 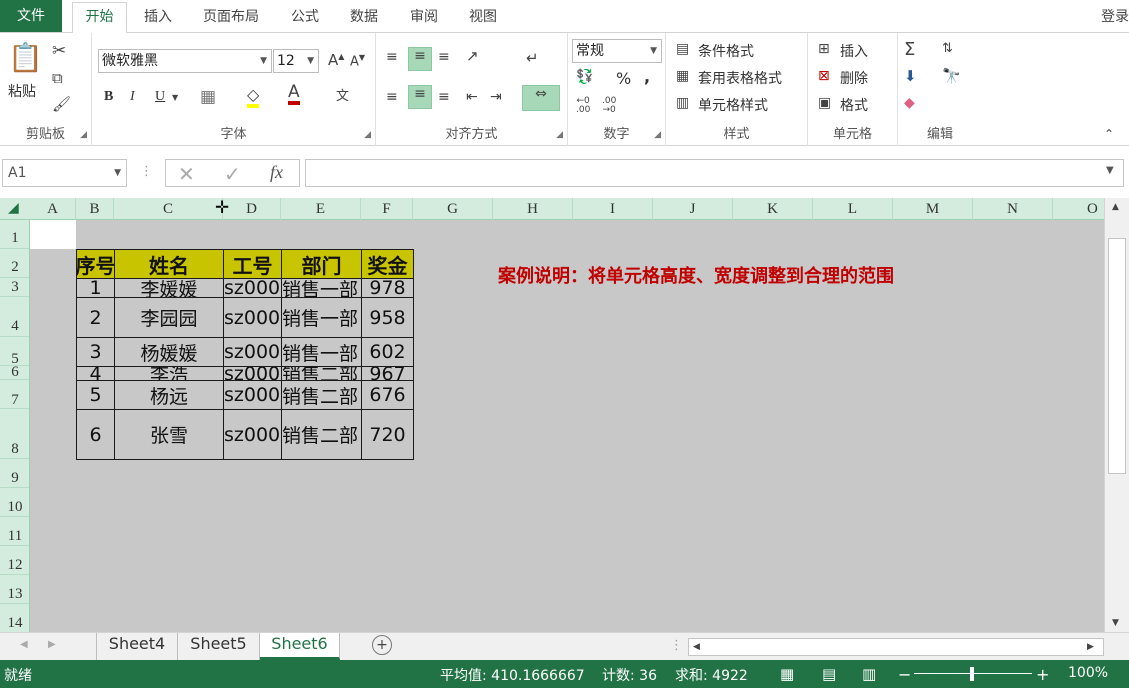 What do you see at coordinates (444, 97) in the screenshot?
I see `align-right-icon: ≡` at bounding box center [444, 97].